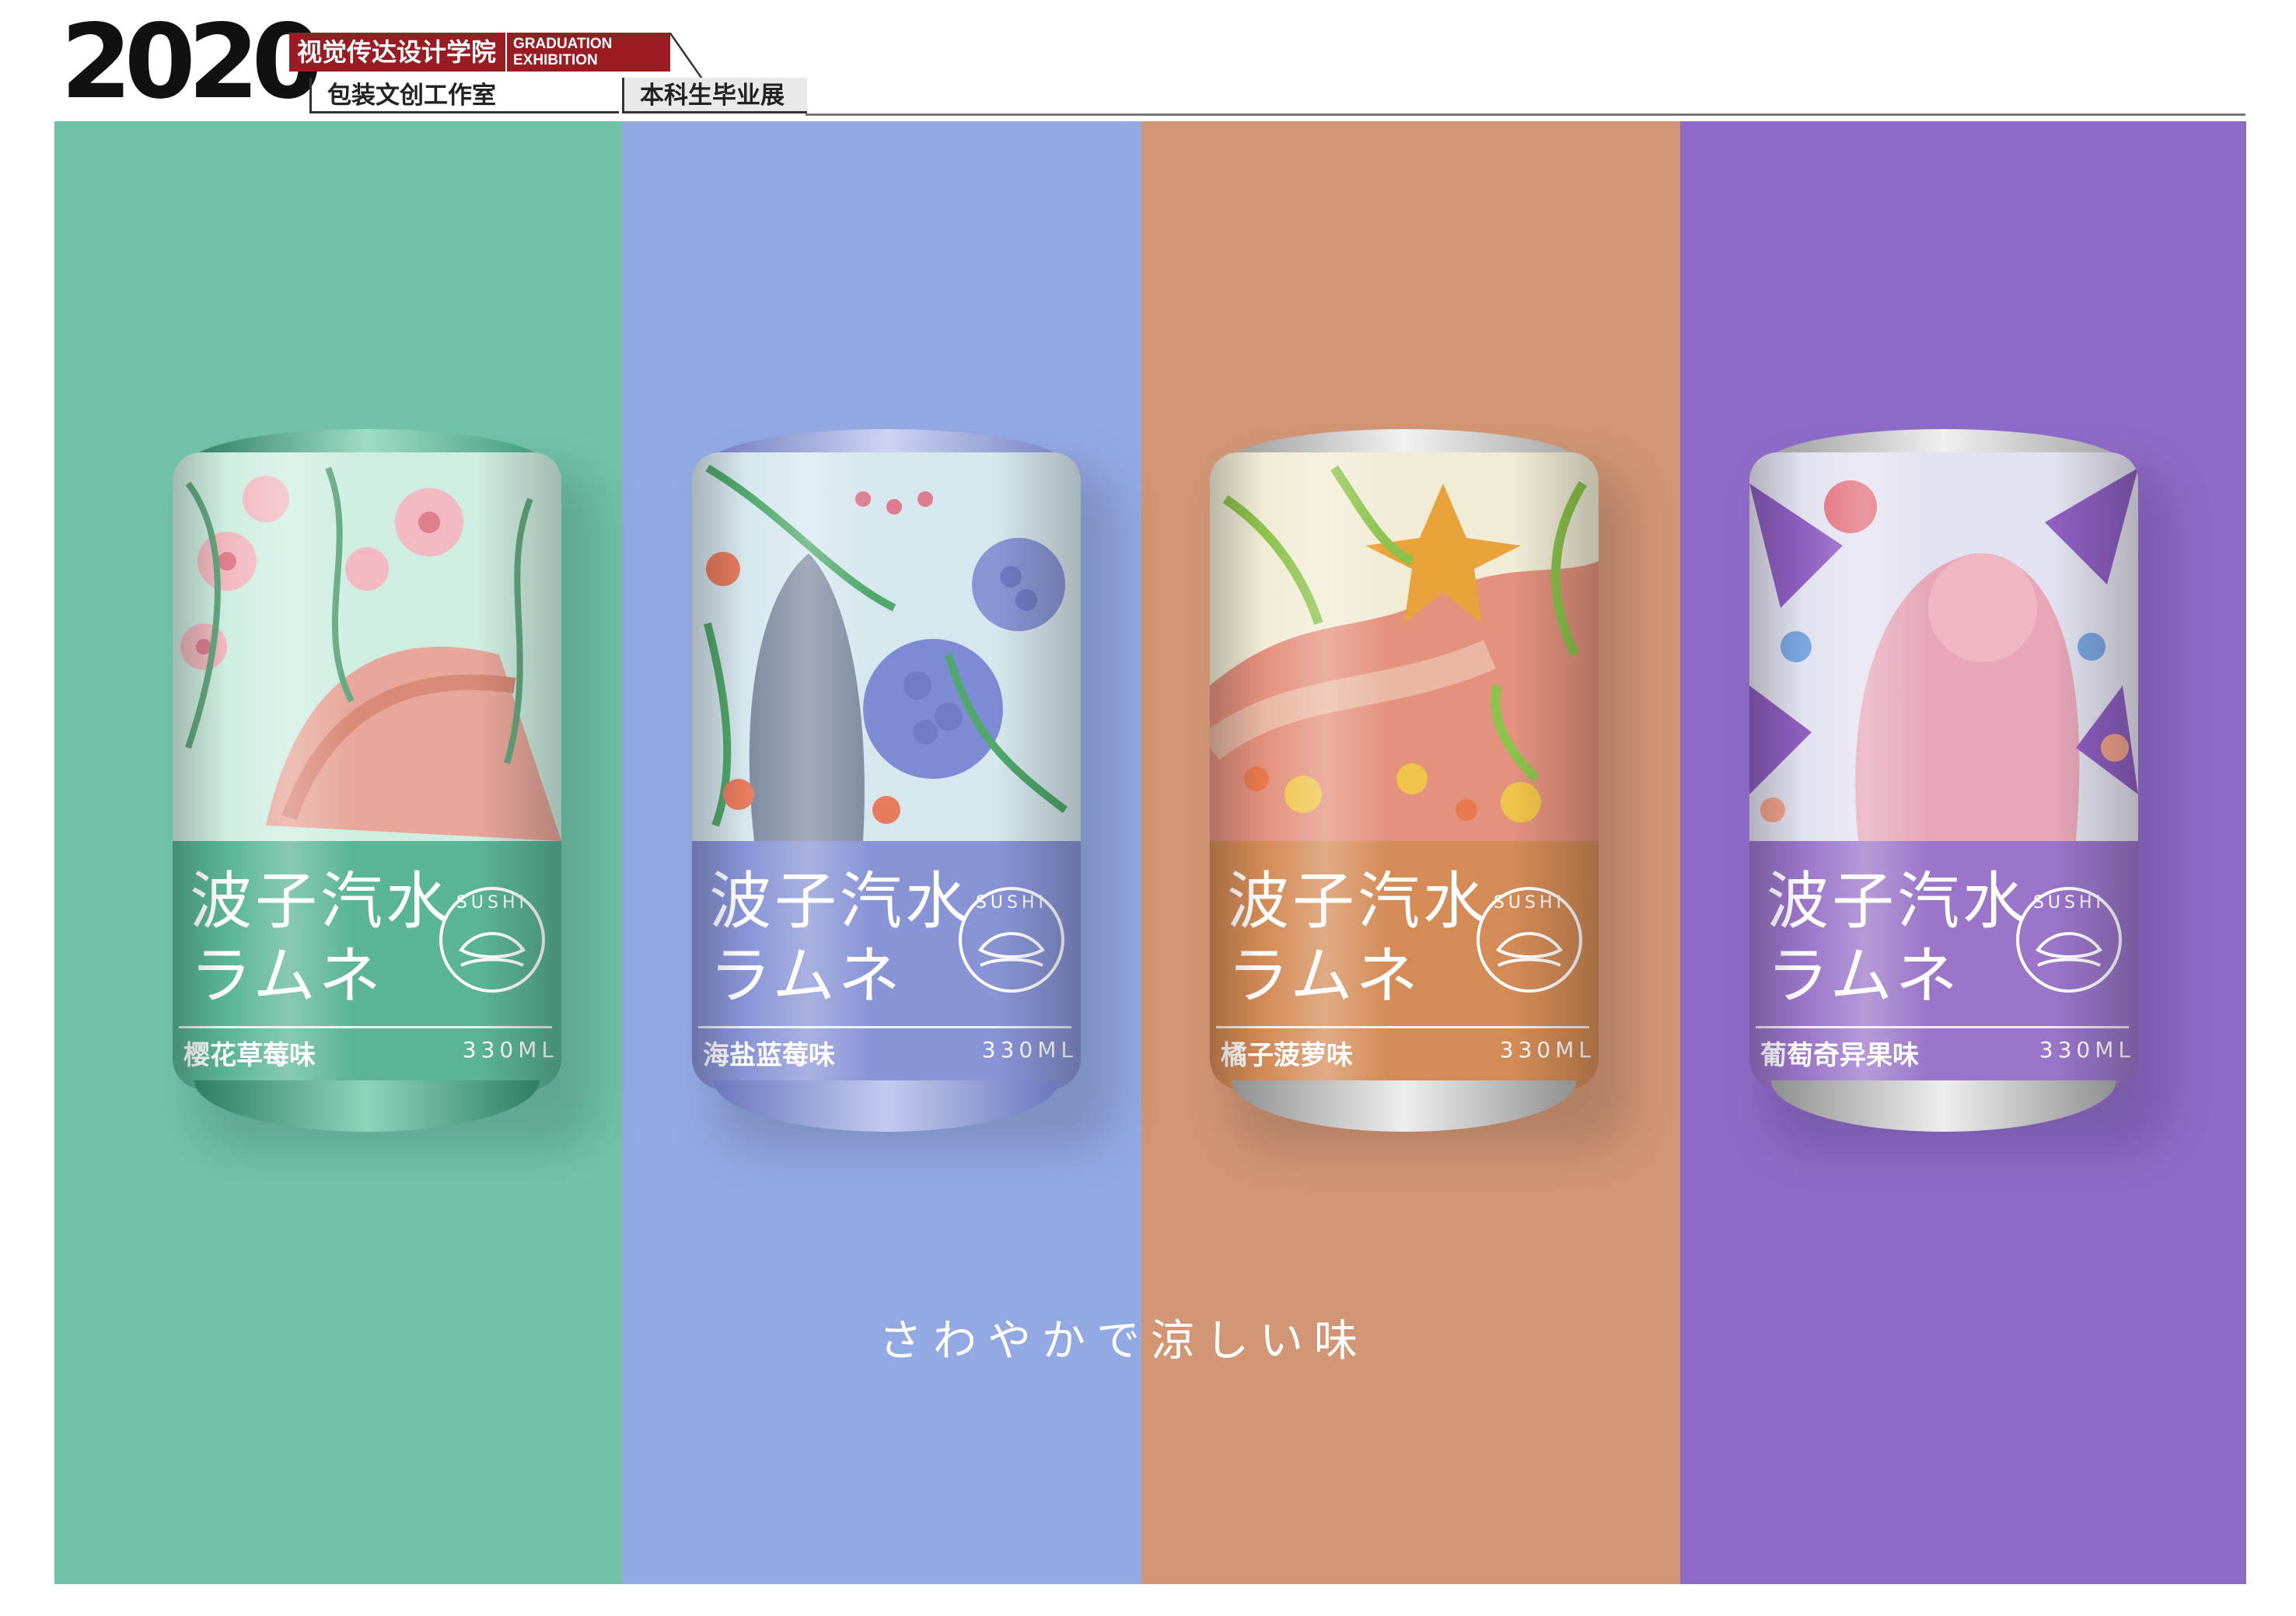  Describe the element at coordinates (397, 53) in the screenshot. I see `school-name: 视觉传达设计学院` at that location.